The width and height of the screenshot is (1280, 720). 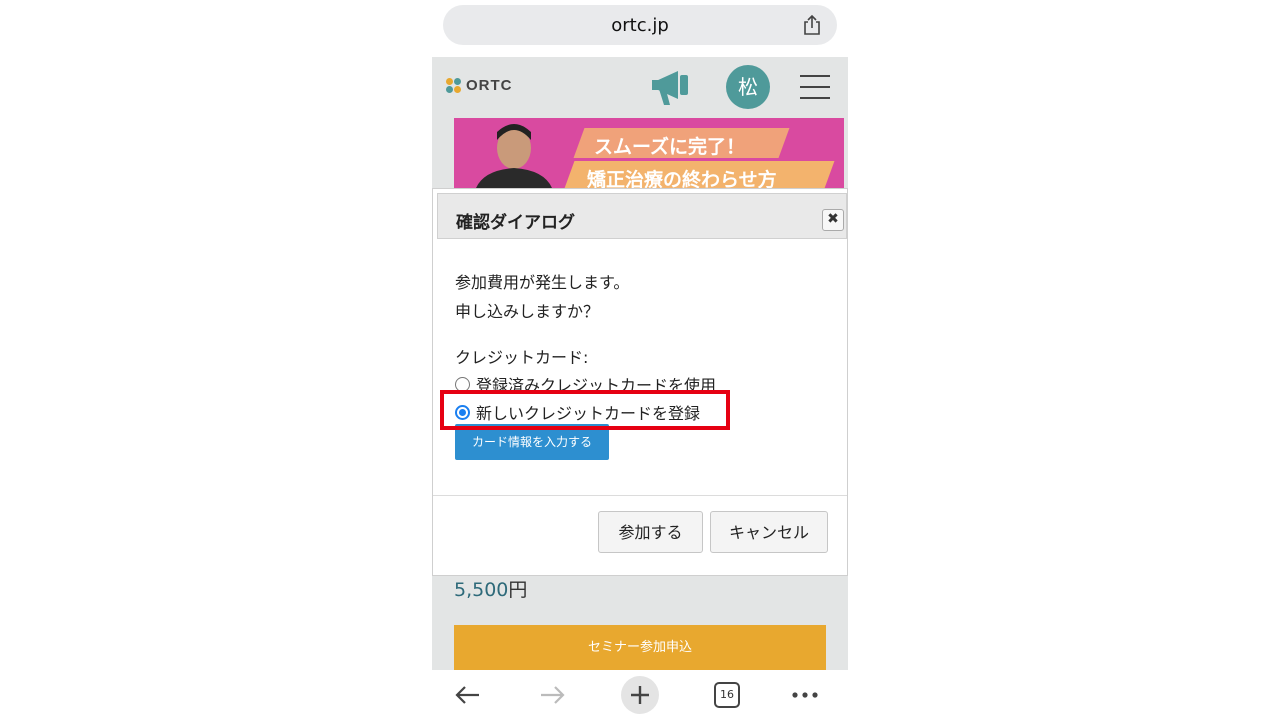 I want to click on join-button: 参加する, so click(x=650, y=532).